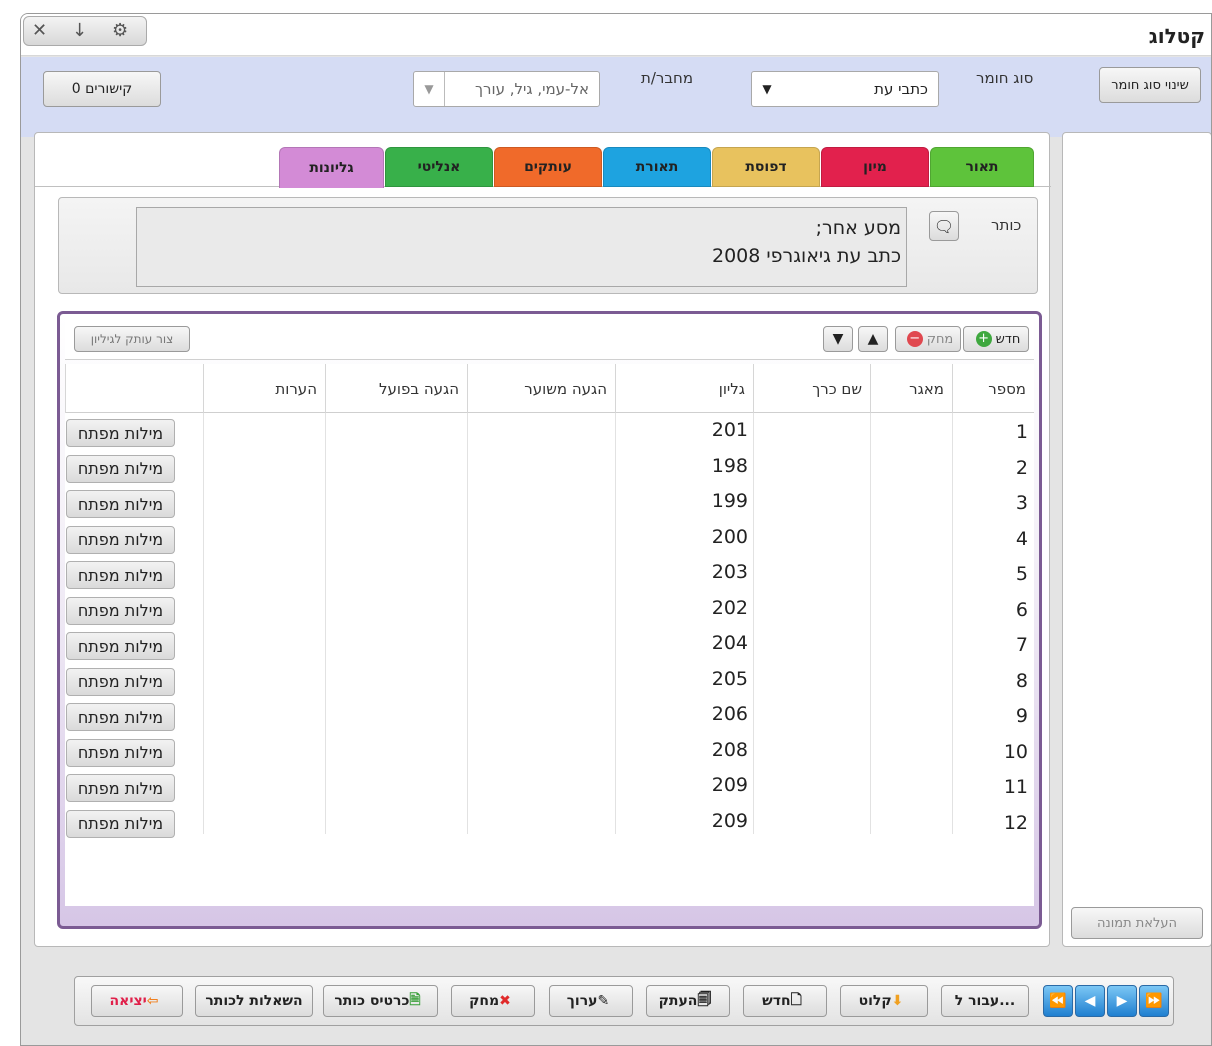 This screenshot has width=1212, height=1046. Describe the element at coordinates (380, 1001) in the screenshot. I see `title-card-button: כרטיס כותר 🗎` at that location.